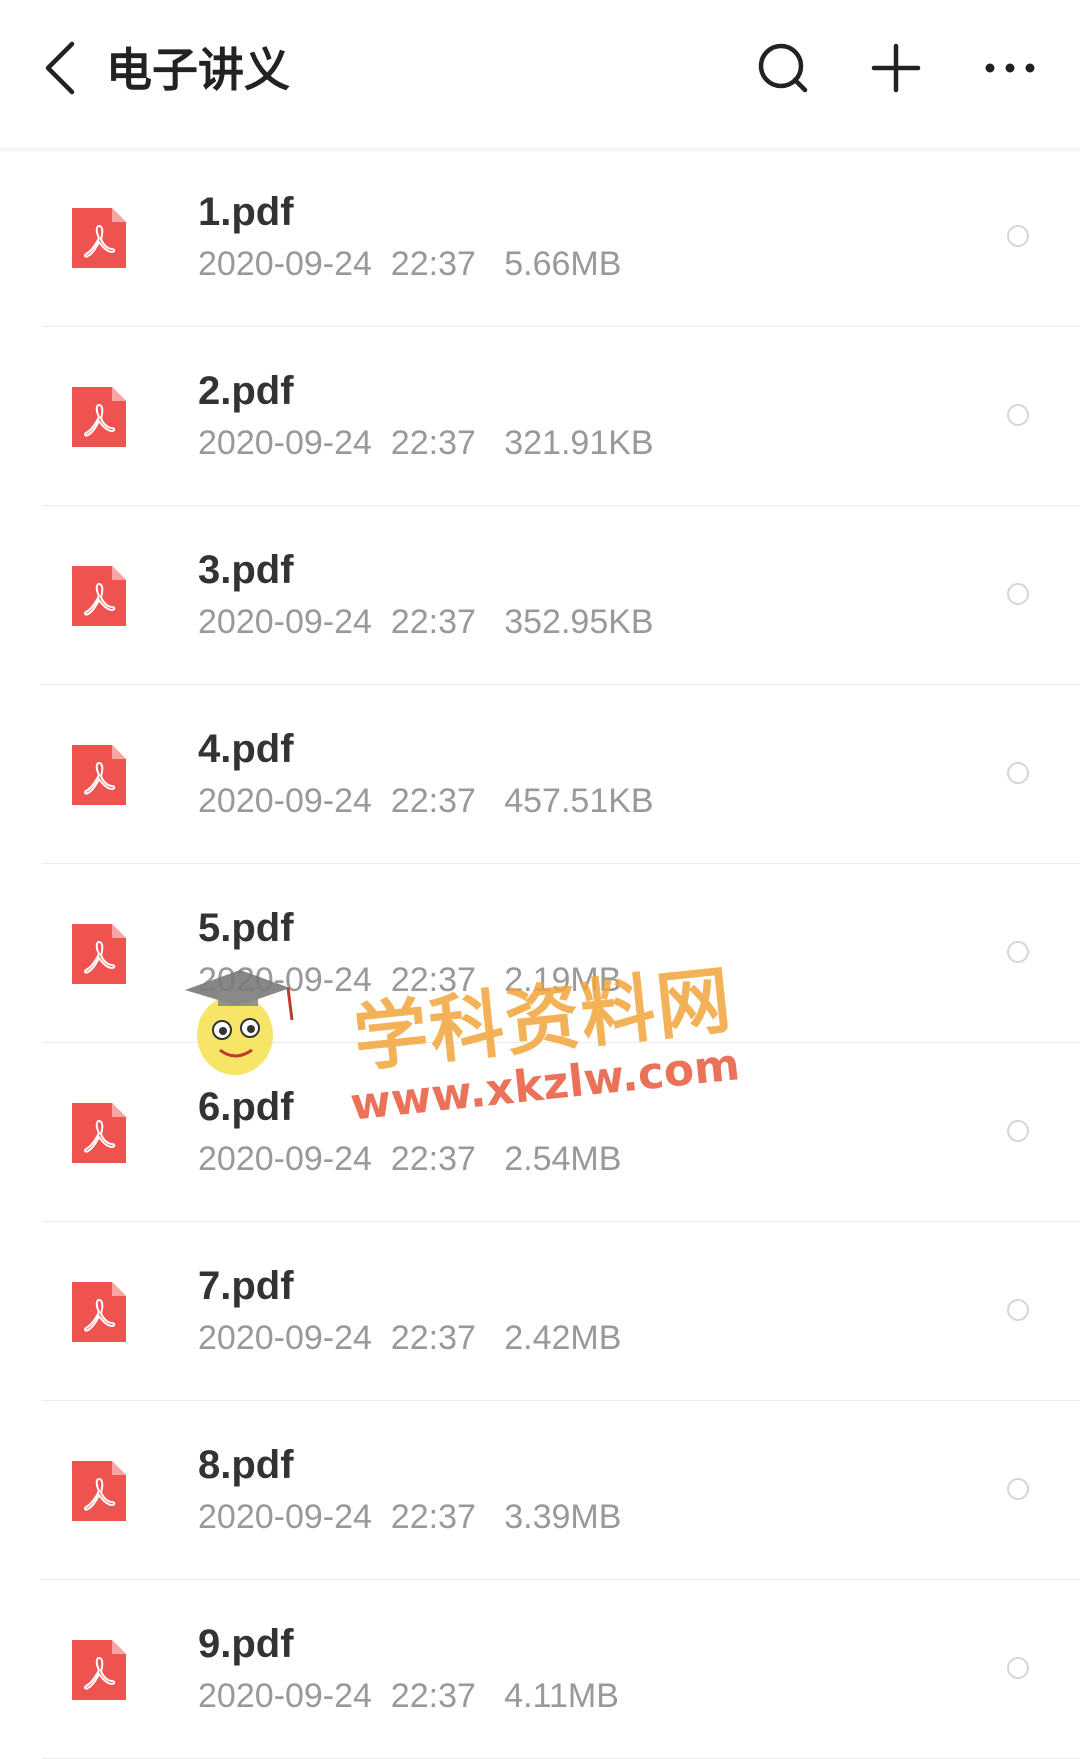  What do you see at coordinates (246, 570) in the screenshot?
I see `file-name: 3.pdf` at bounding box center [246, 570].